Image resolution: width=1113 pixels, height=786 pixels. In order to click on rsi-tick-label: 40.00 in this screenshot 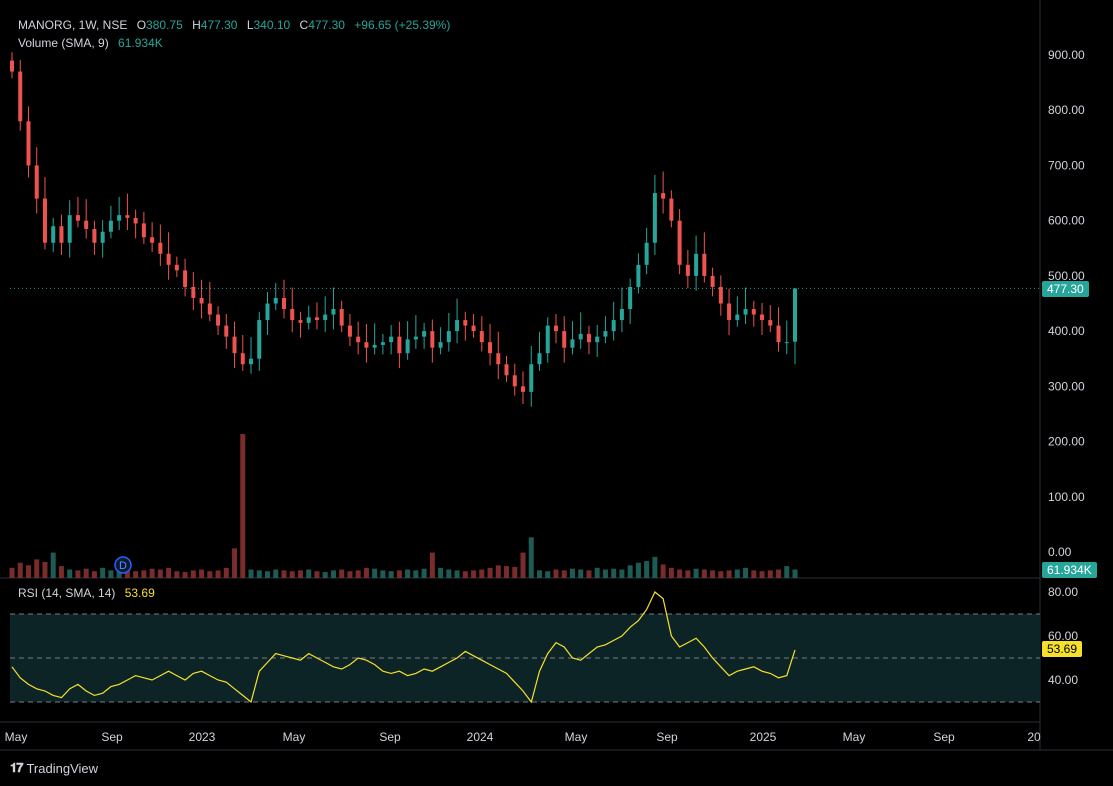, I will do `click(1063, 680)`.